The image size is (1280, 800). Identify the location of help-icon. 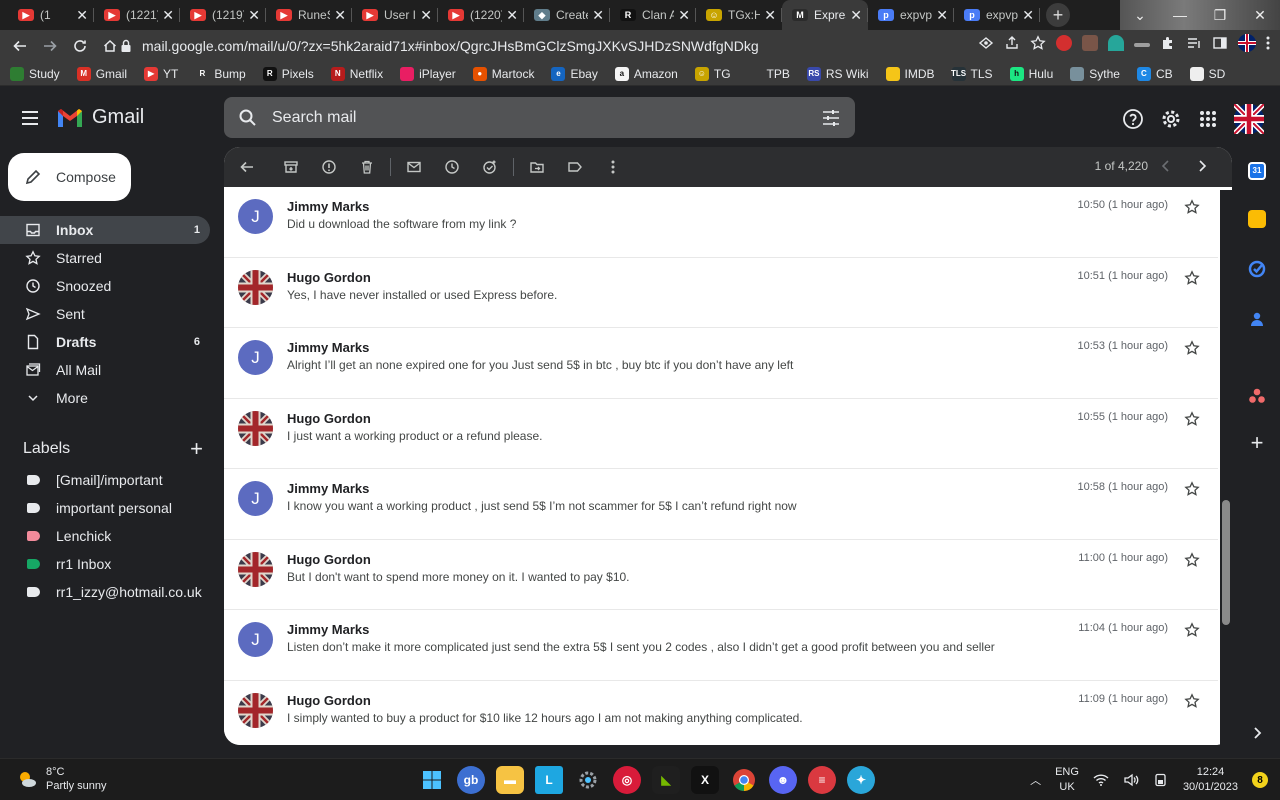
(1133, 119).